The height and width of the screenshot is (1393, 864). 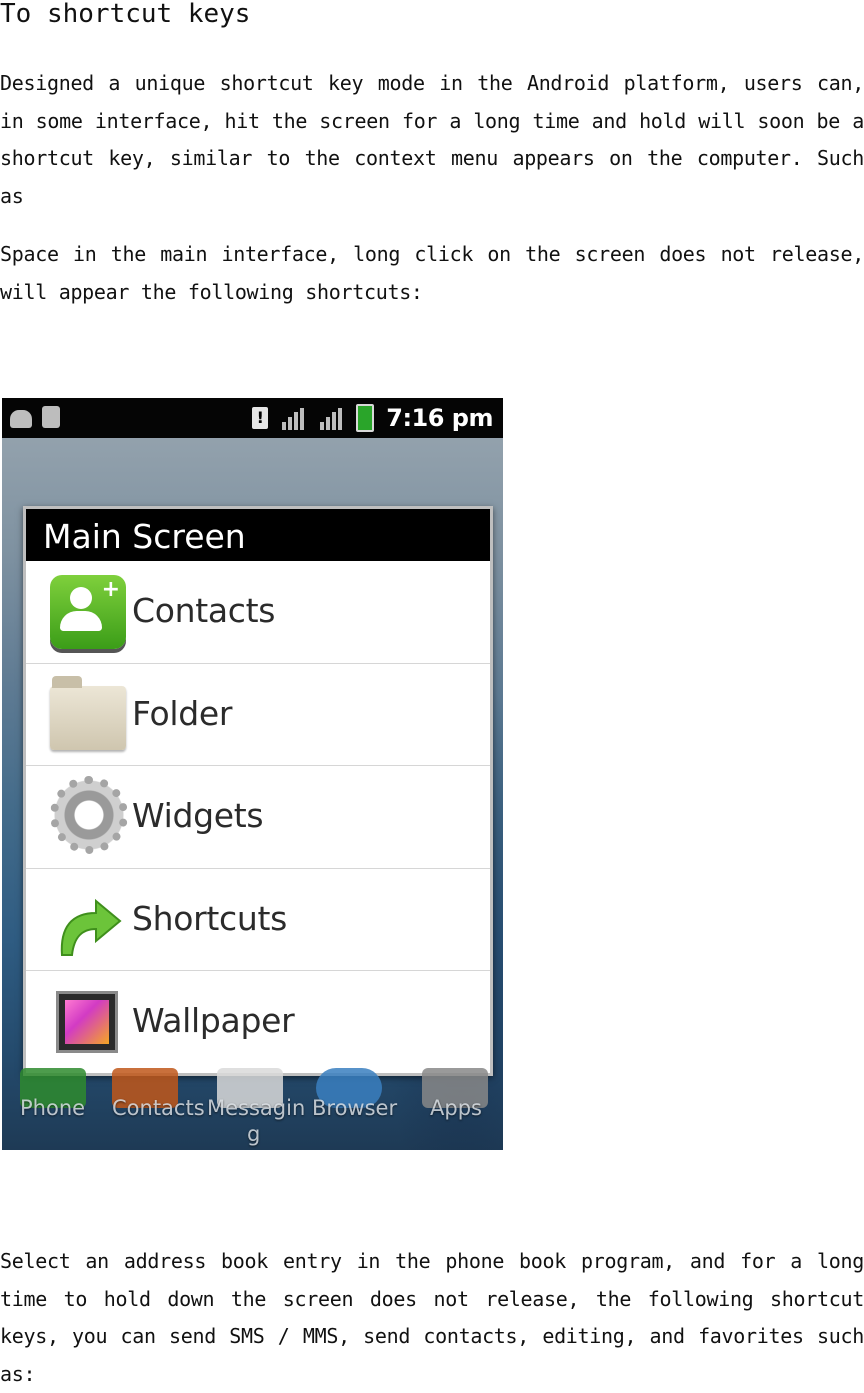 I want to click on menu-item-contacts: + Contacts, so click(x=258, y=612).